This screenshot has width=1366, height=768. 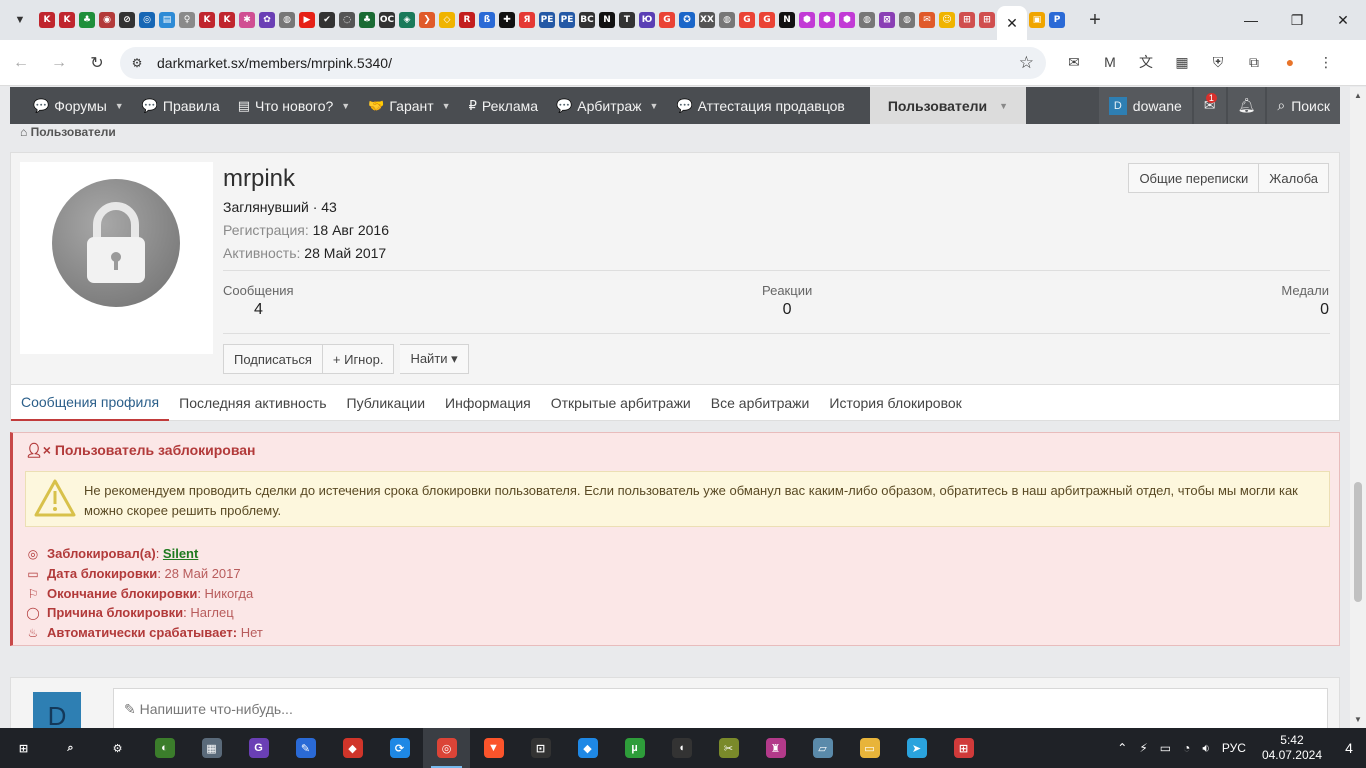 I want to click on browser-tab: BC, so click(x=587, y=20).